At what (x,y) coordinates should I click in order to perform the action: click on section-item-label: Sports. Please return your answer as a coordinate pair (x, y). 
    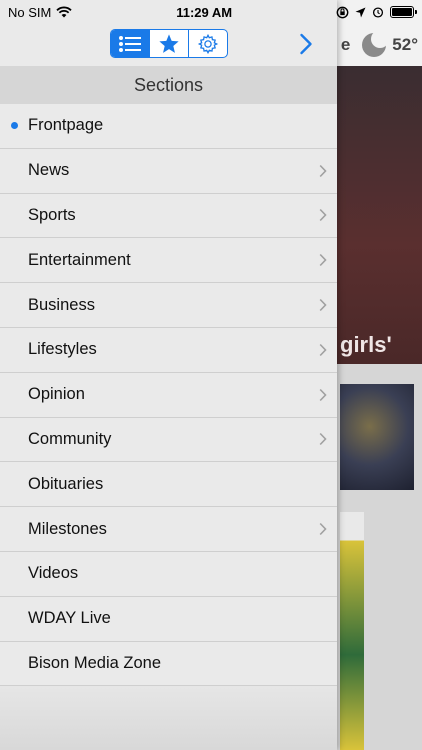
    Looking at the image, I should click on (52, 214).